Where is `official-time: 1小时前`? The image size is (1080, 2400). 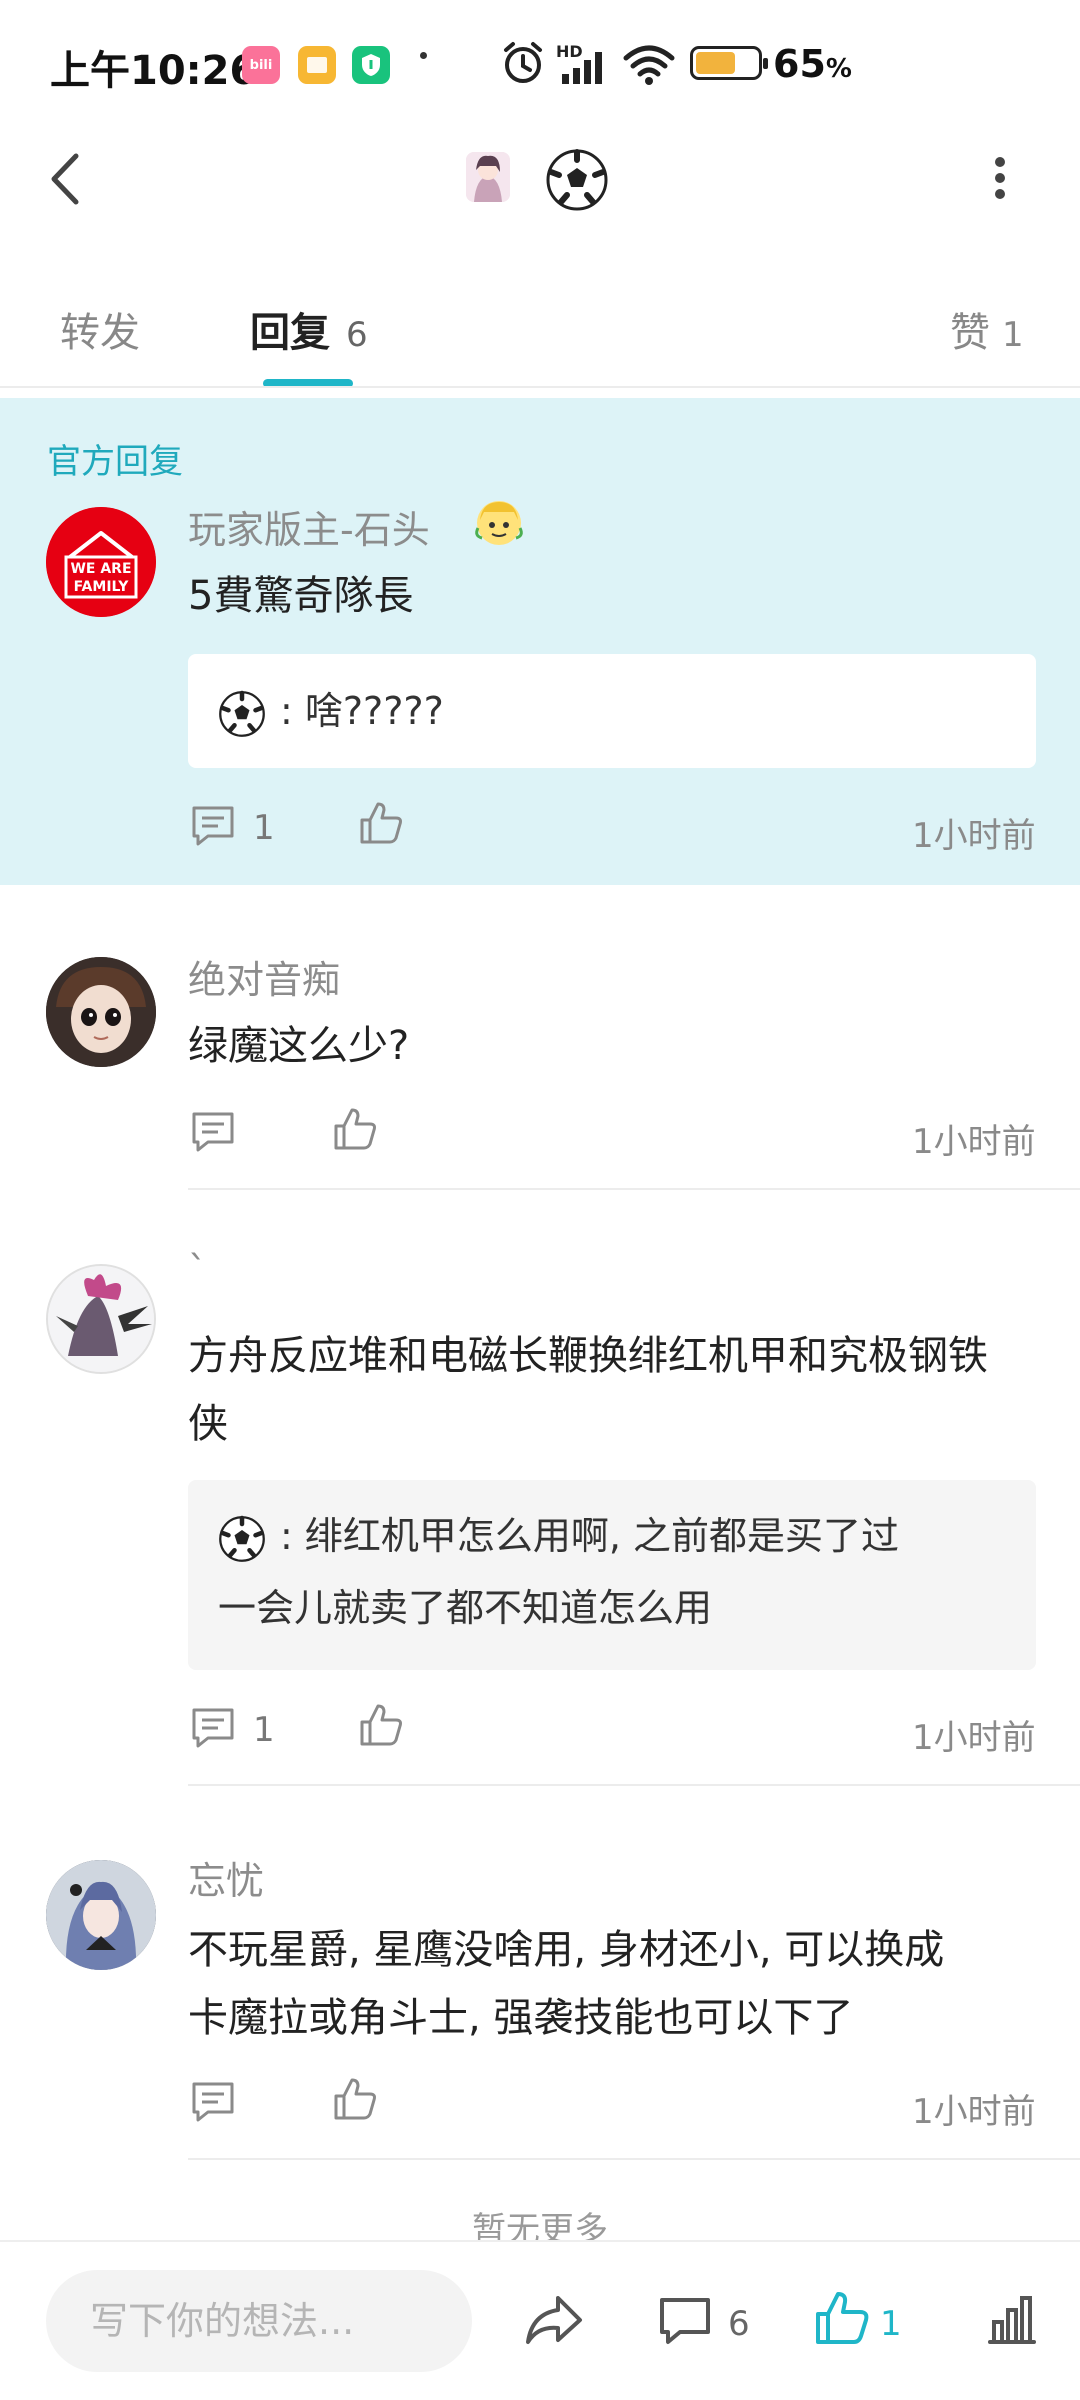 official-time: 1小时前 is located at coordinates (974, 836).